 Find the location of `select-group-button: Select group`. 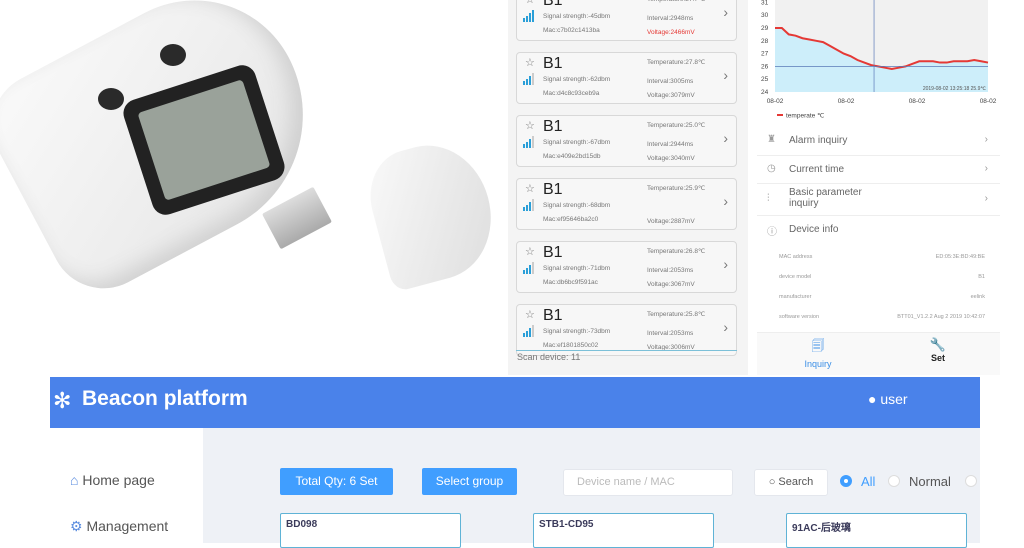

select-group-button: Select group is located at coordinates (469, 481).